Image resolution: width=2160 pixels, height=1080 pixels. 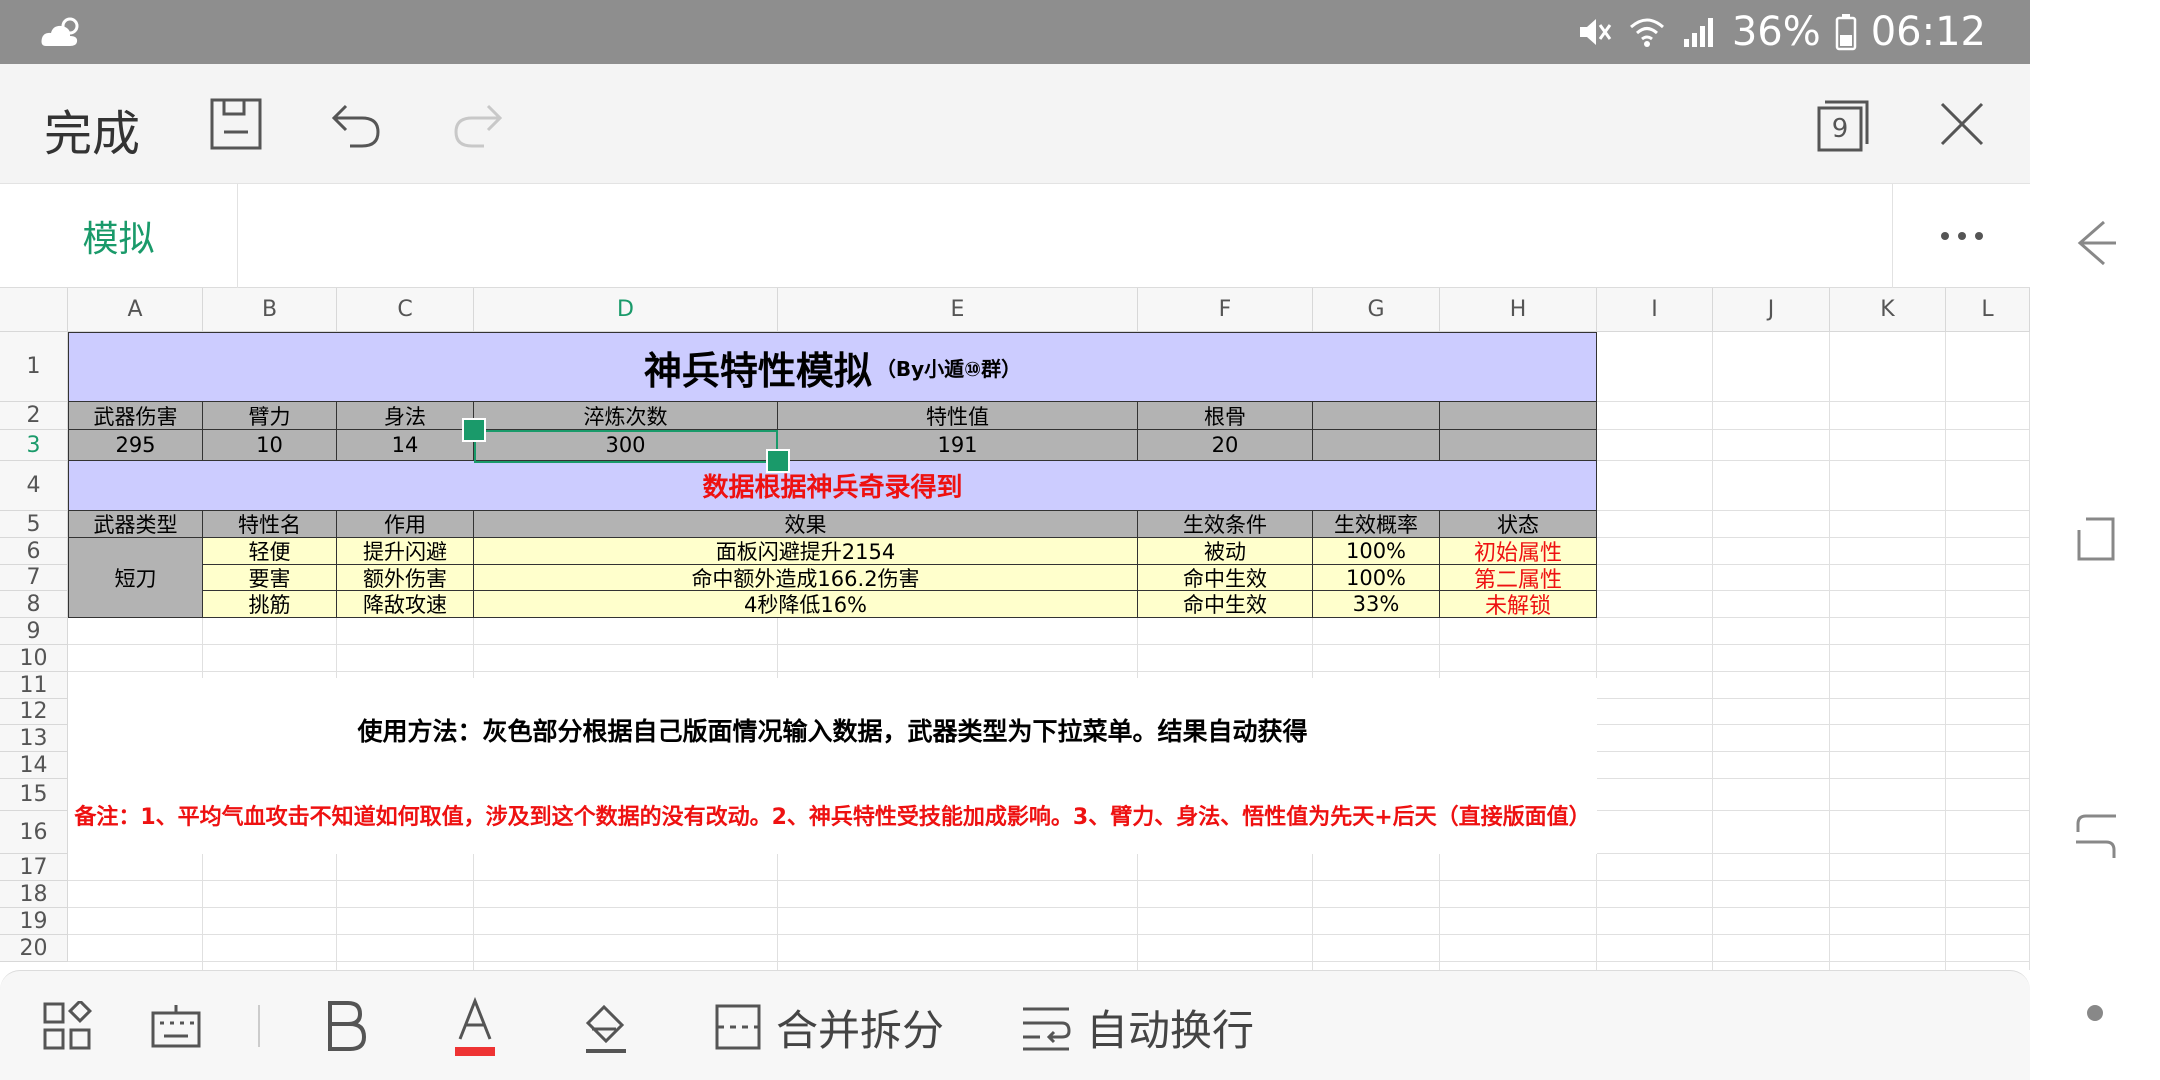 What do you see at coordinates (806, 578) in the screenshot?
I see `trait-effect-2: 命中额外造成166.2伤害` at bounding box center [806, 578].